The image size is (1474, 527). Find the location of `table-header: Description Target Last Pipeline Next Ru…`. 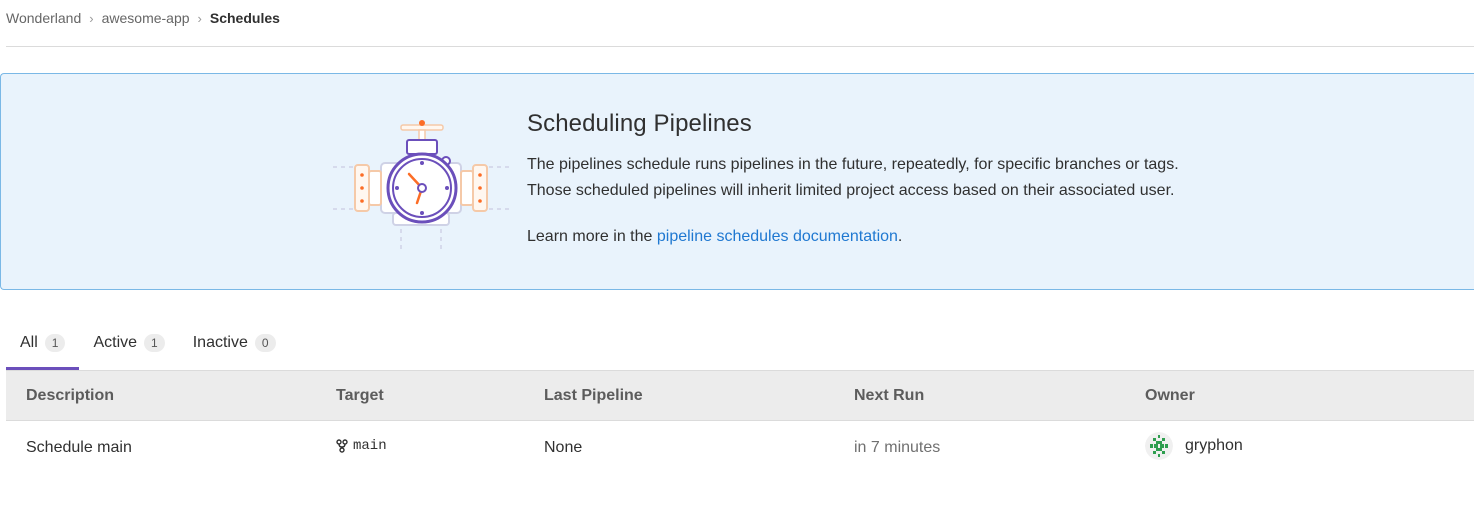

table-header: Description Target Last Pipeline Next Ru… is located at coordinates (740, 395).